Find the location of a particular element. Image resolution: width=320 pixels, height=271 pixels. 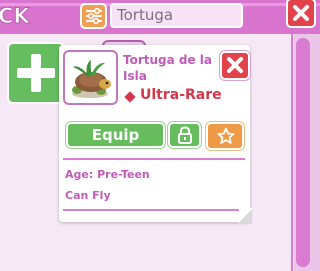

lock-button is located at coordinates (184, 135).